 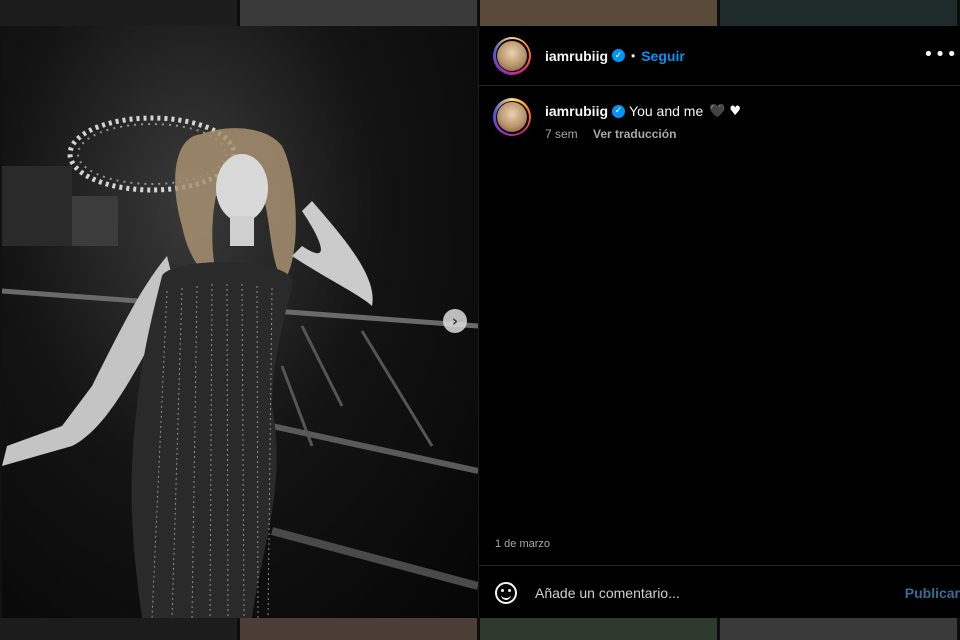 I want to click on caption-line: iamrubiig ✓ You and me 🖤 ♥, so click(x=643, y=111).